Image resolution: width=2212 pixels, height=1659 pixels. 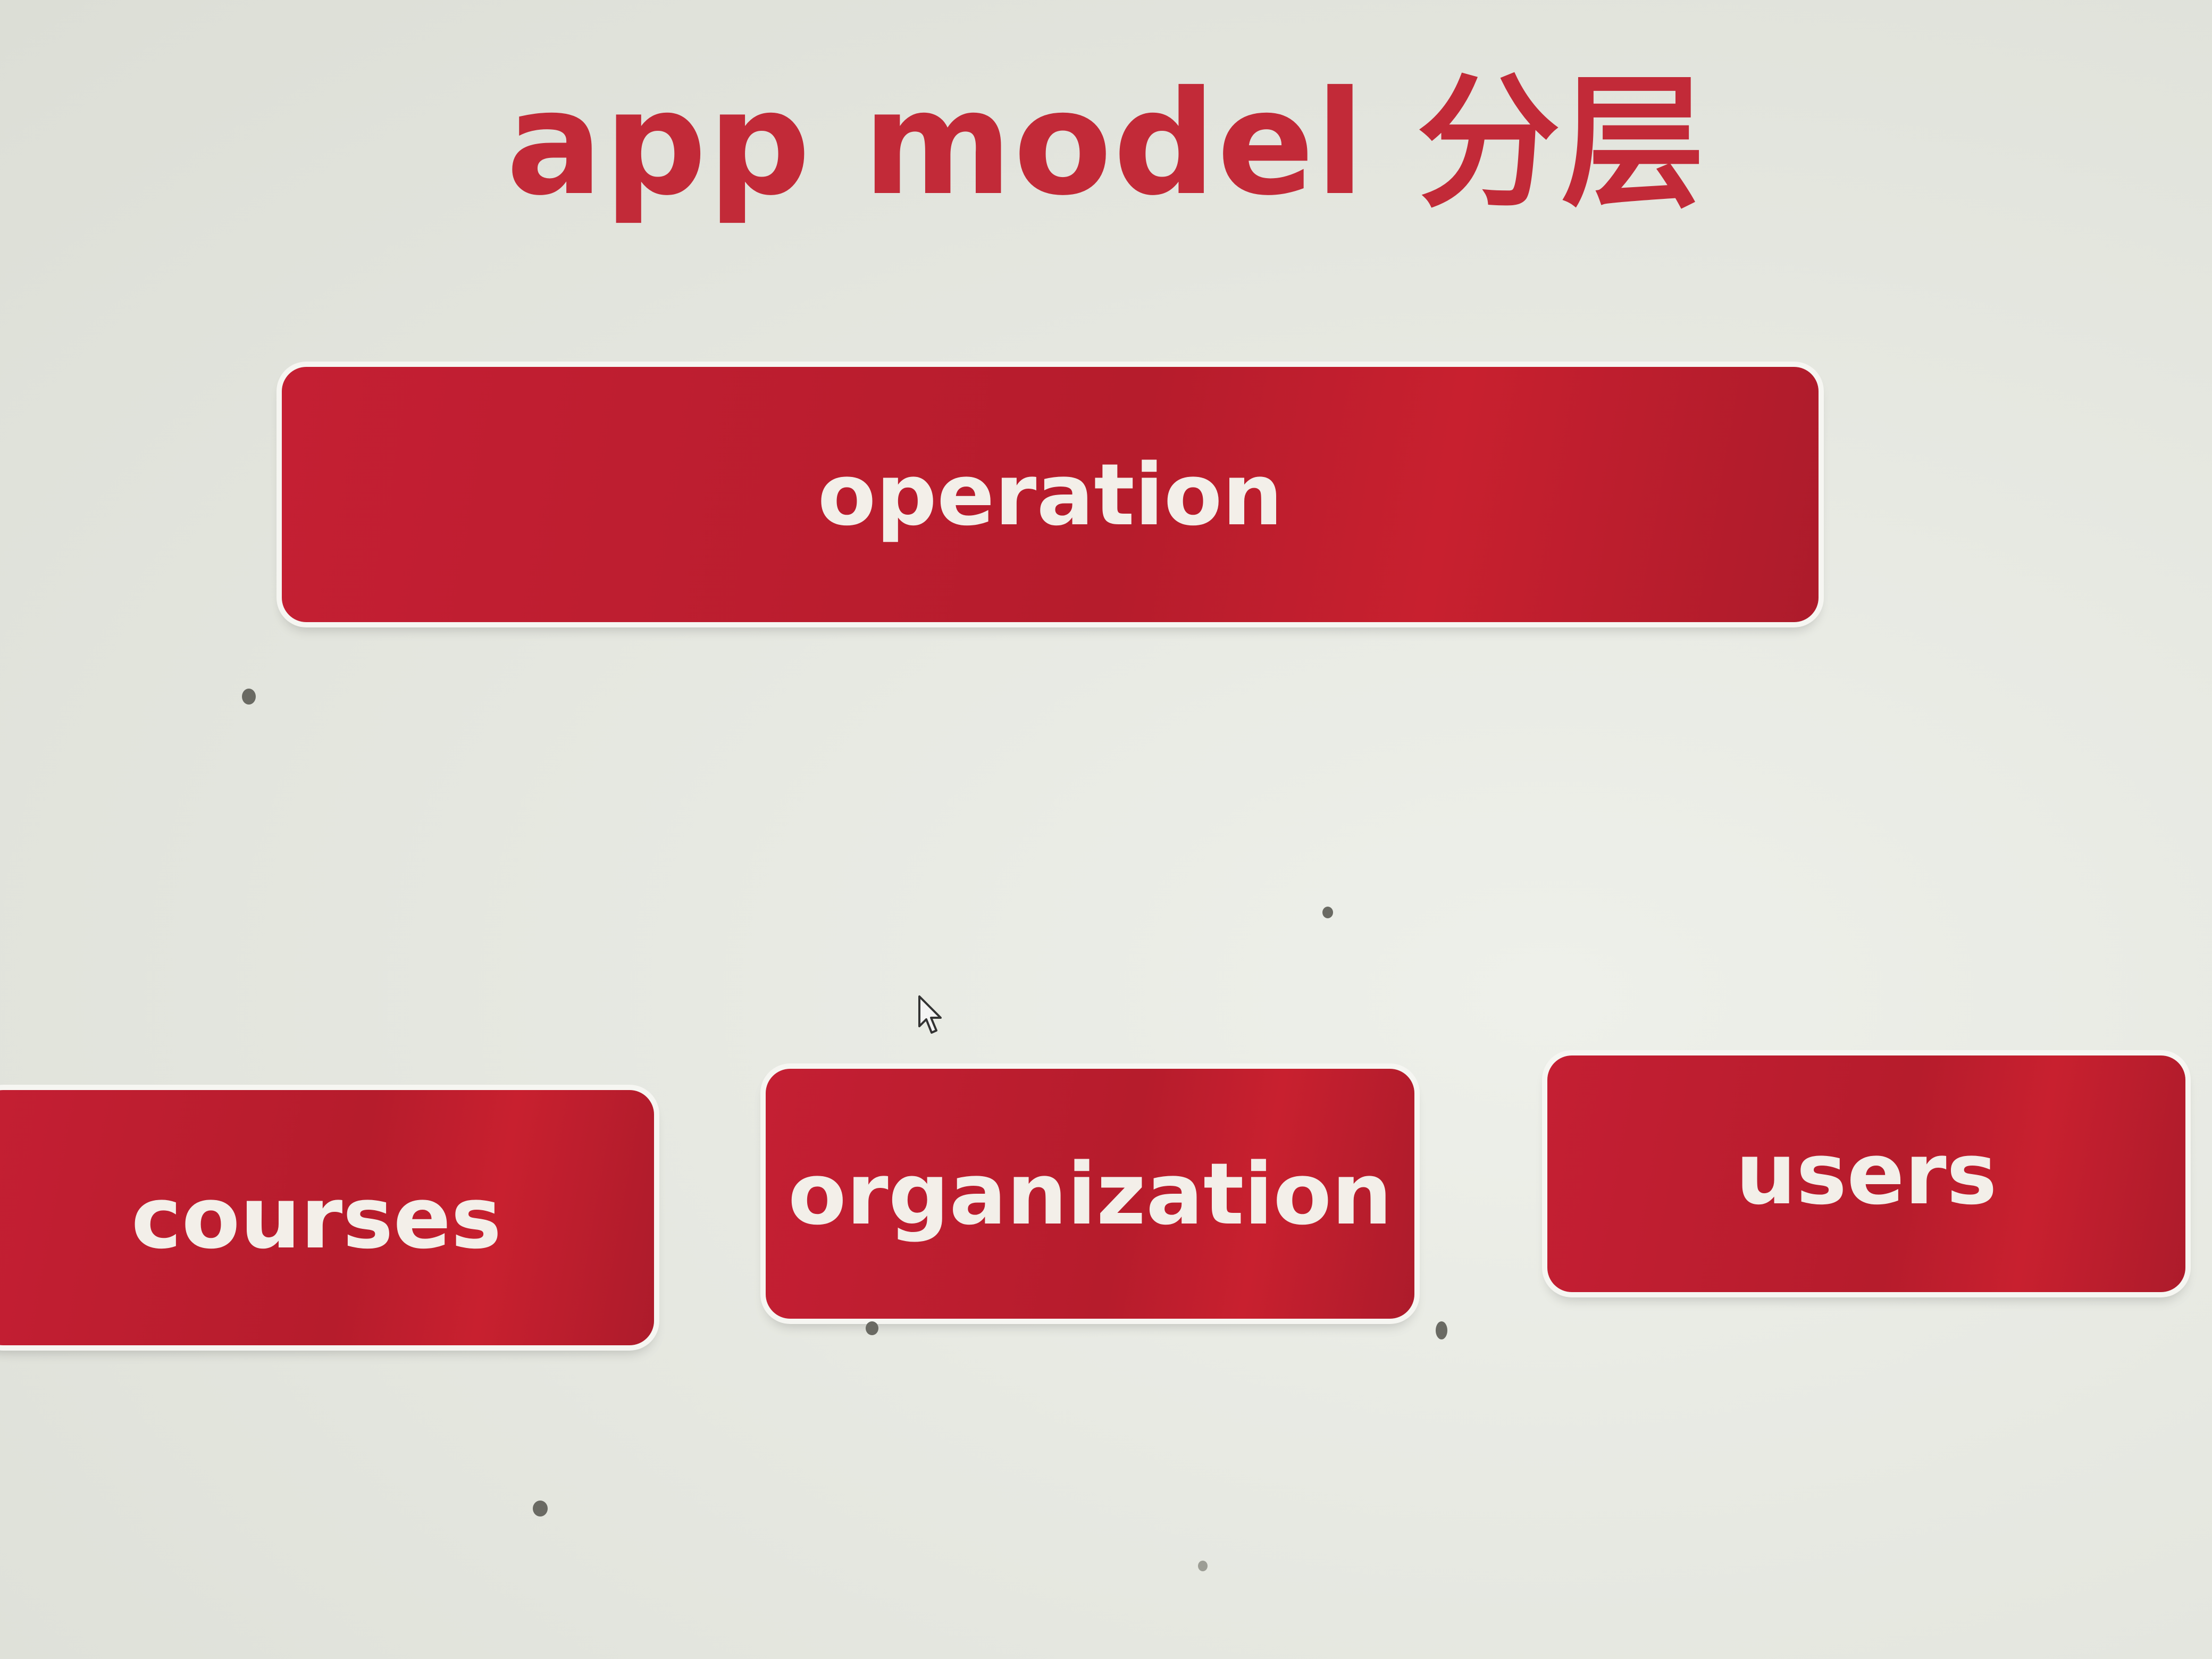 I want to click on node-users: users, so click(x=1866, y=1173).